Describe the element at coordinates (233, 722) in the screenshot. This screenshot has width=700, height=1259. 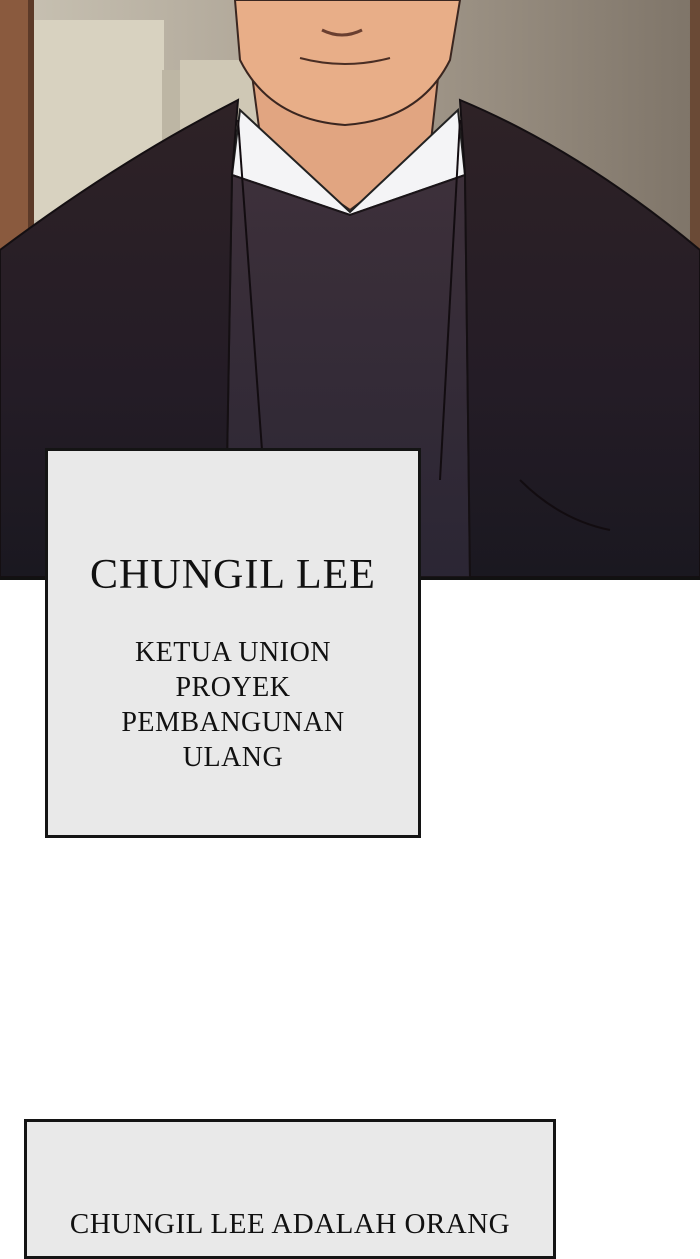
I see `role-line: PEMBANGUNAN` at that location.